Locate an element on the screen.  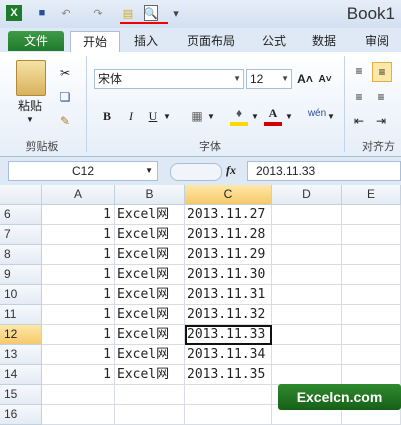
font-size-select: 12 ▼ is located at coordinates (269, 79).